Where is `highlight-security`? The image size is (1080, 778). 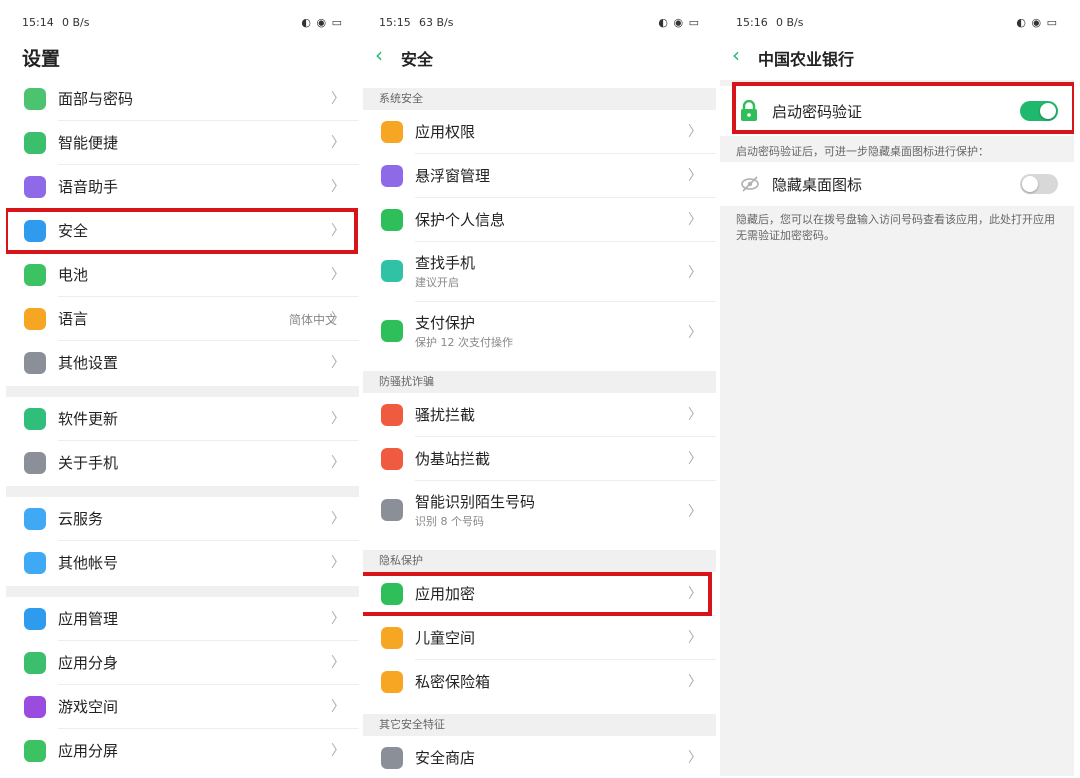 highlight-security is located at coordinates (182, 231).